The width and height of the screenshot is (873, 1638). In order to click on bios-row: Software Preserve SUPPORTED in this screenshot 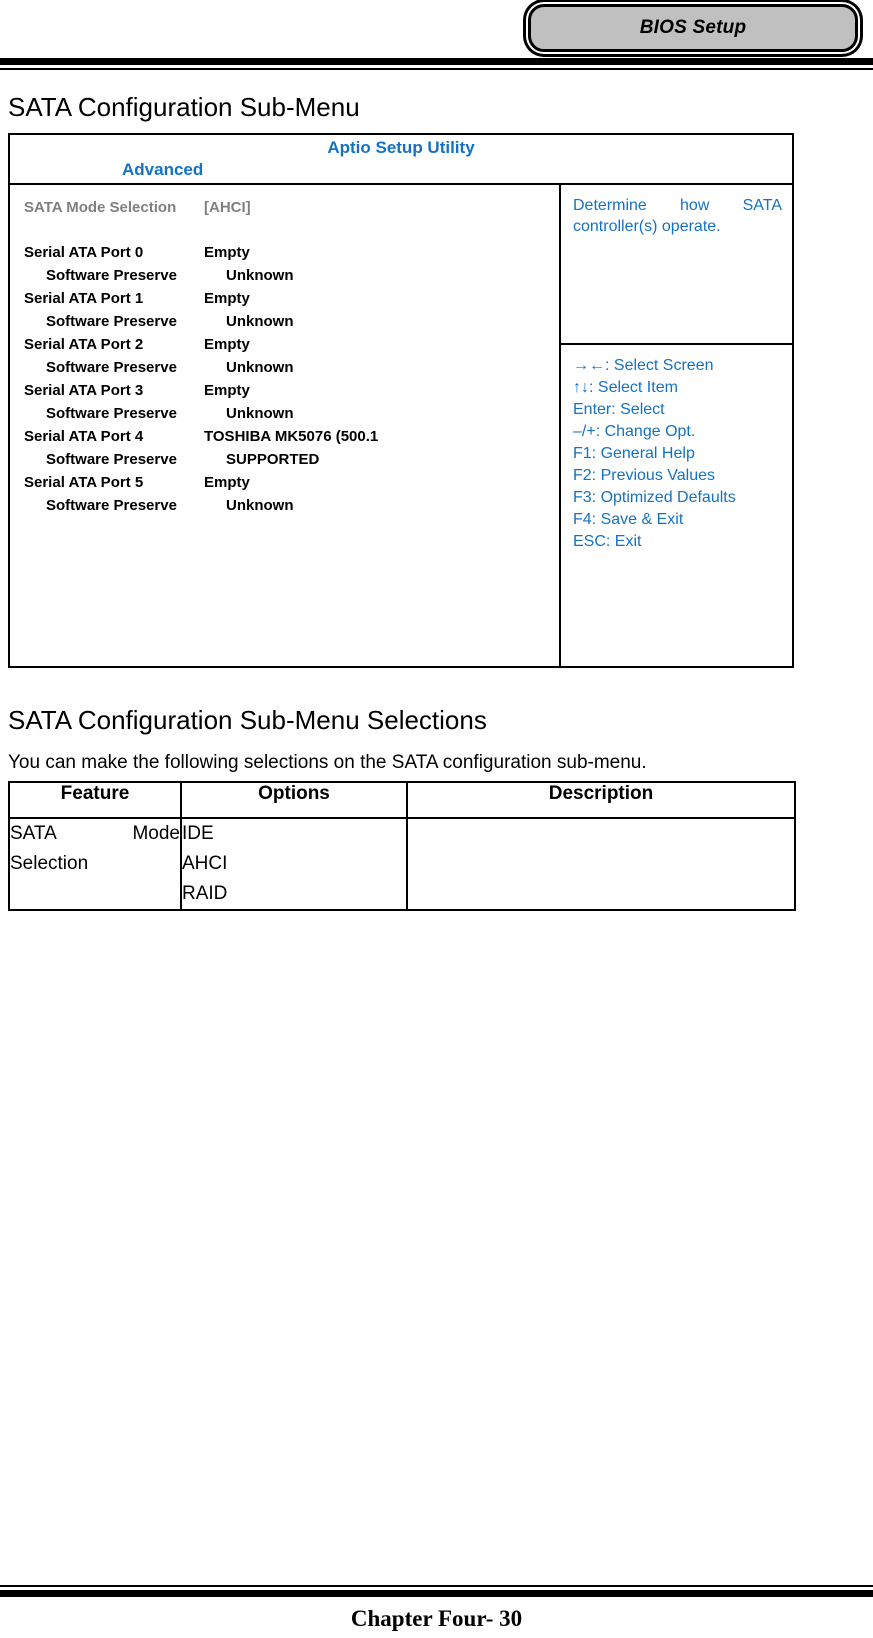, I will do `click(291, 462)`.